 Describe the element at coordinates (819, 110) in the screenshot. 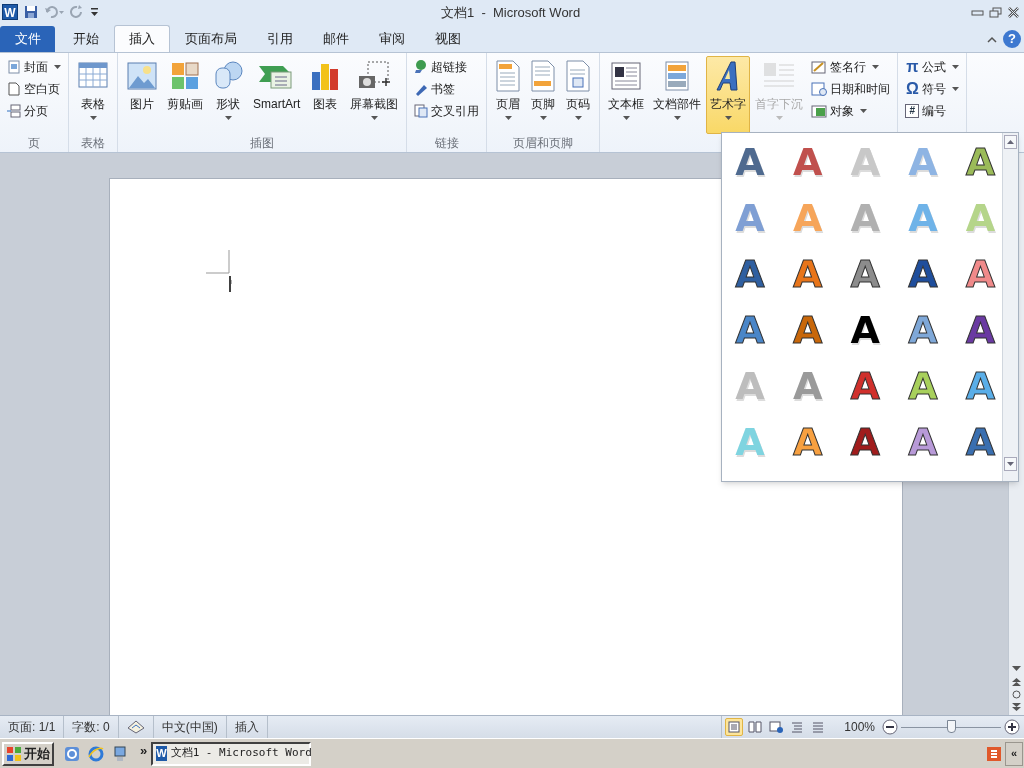

I see `object-icon` at that location.